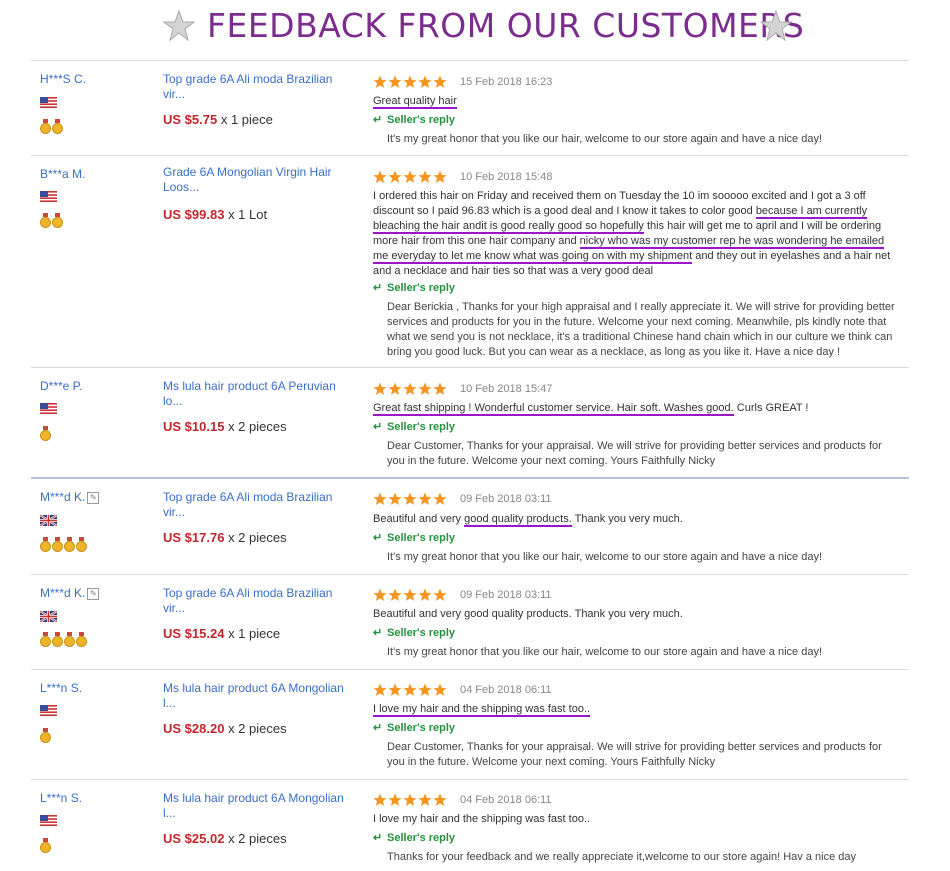  What do you see at coordinates (194, 426) in the screenshot?
I see `price-amount: US $10.15` at bounding box center [194, 426].